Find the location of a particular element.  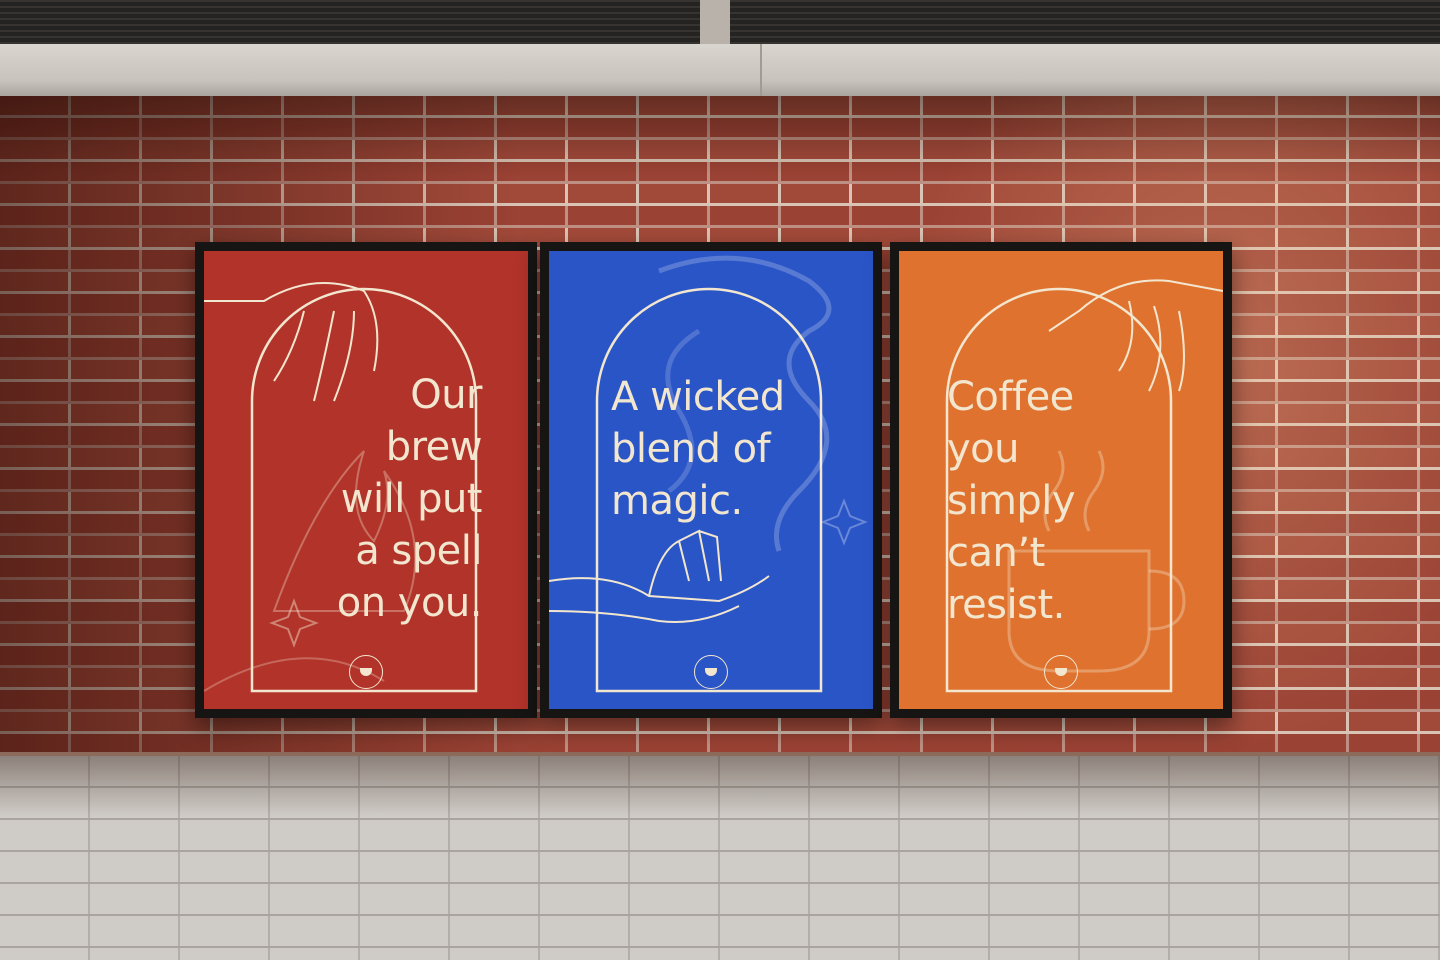

poster-frame-red: Our brew will put a spell on you. is located at coordinates (366, 480).